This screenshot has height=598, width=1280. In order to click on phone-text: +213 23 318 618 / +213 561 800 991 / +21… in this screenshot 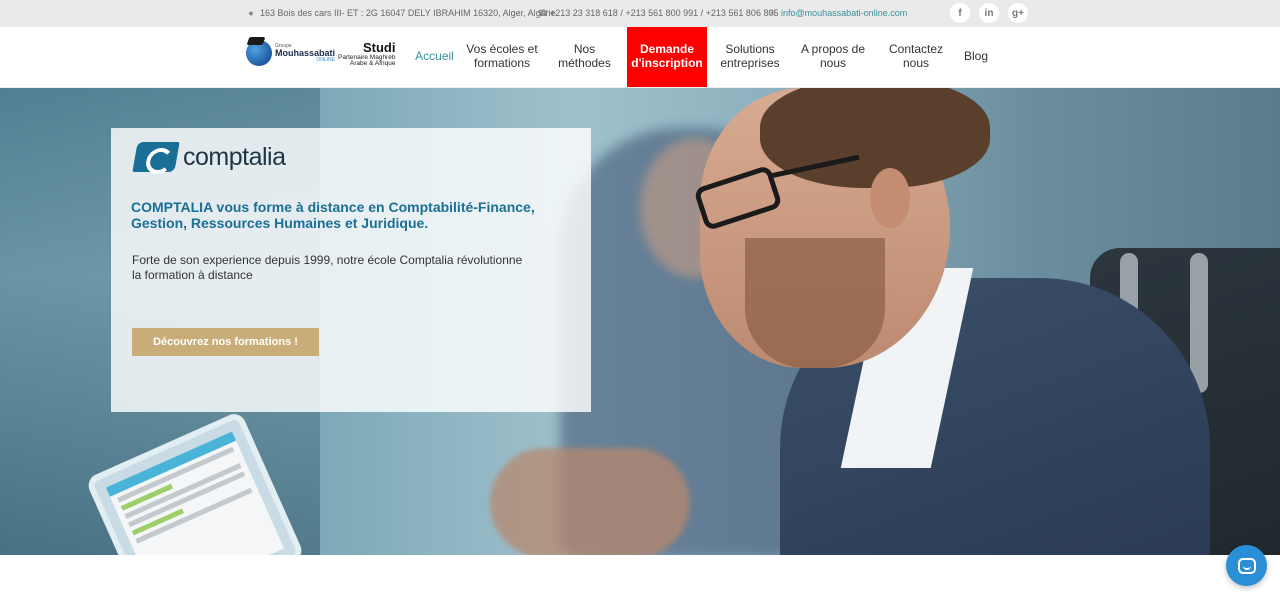, I will do `click(664, 13)`.